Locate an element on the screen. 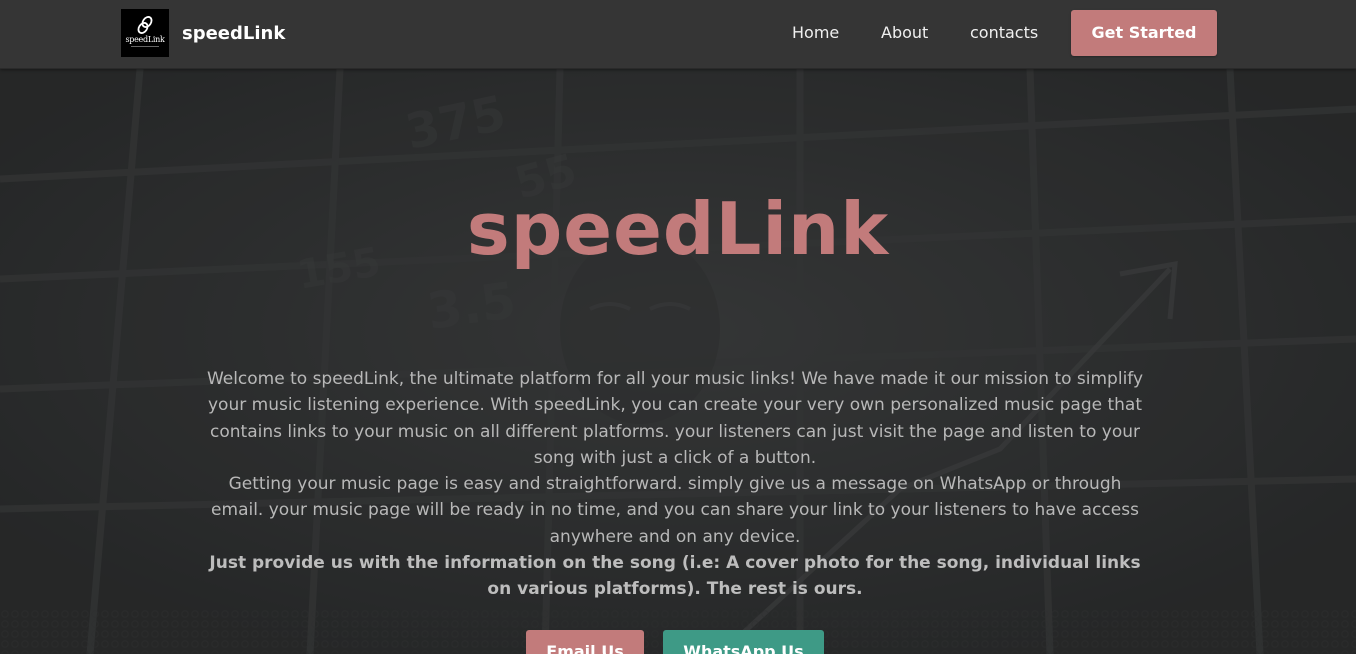  brand-logo: speedLink is located at coordinates (145, 33).